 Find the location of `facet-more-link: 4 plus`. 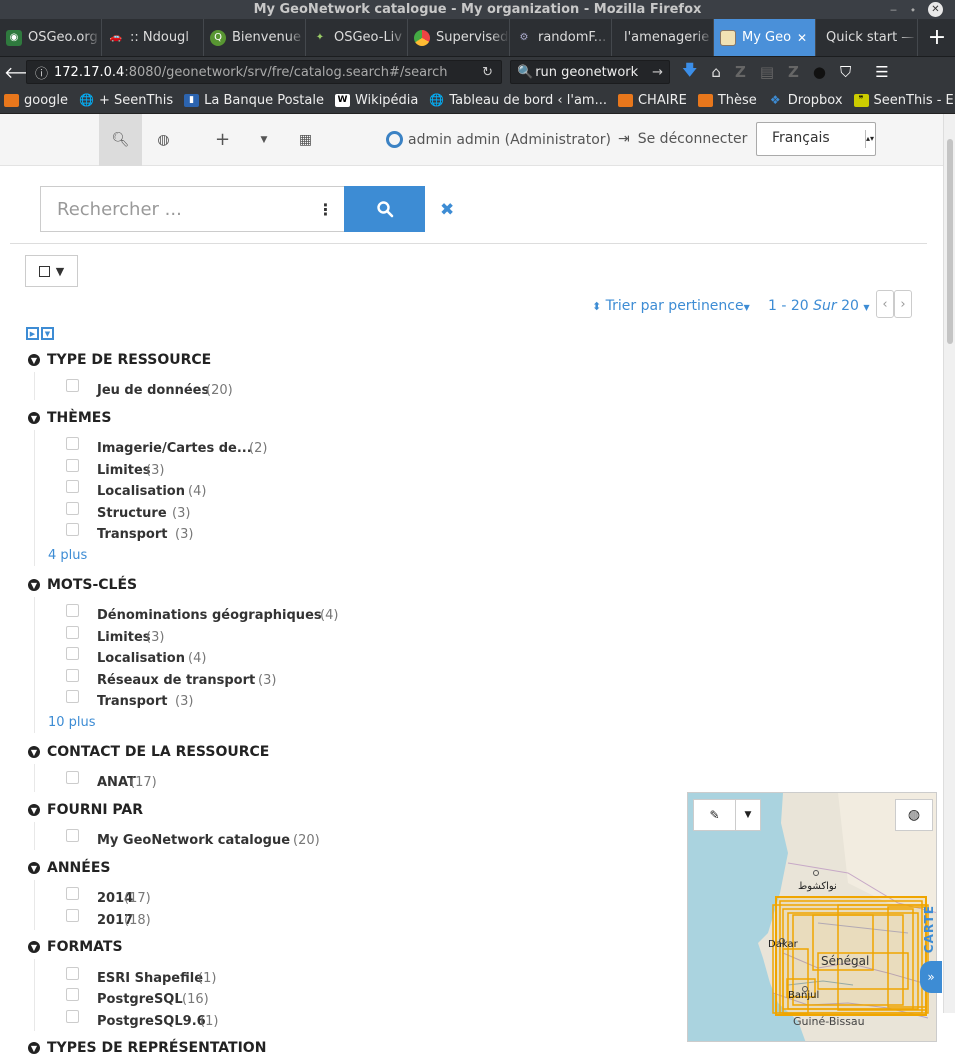

facet-more-link: 4 plus is located at coordinates (67, 555).